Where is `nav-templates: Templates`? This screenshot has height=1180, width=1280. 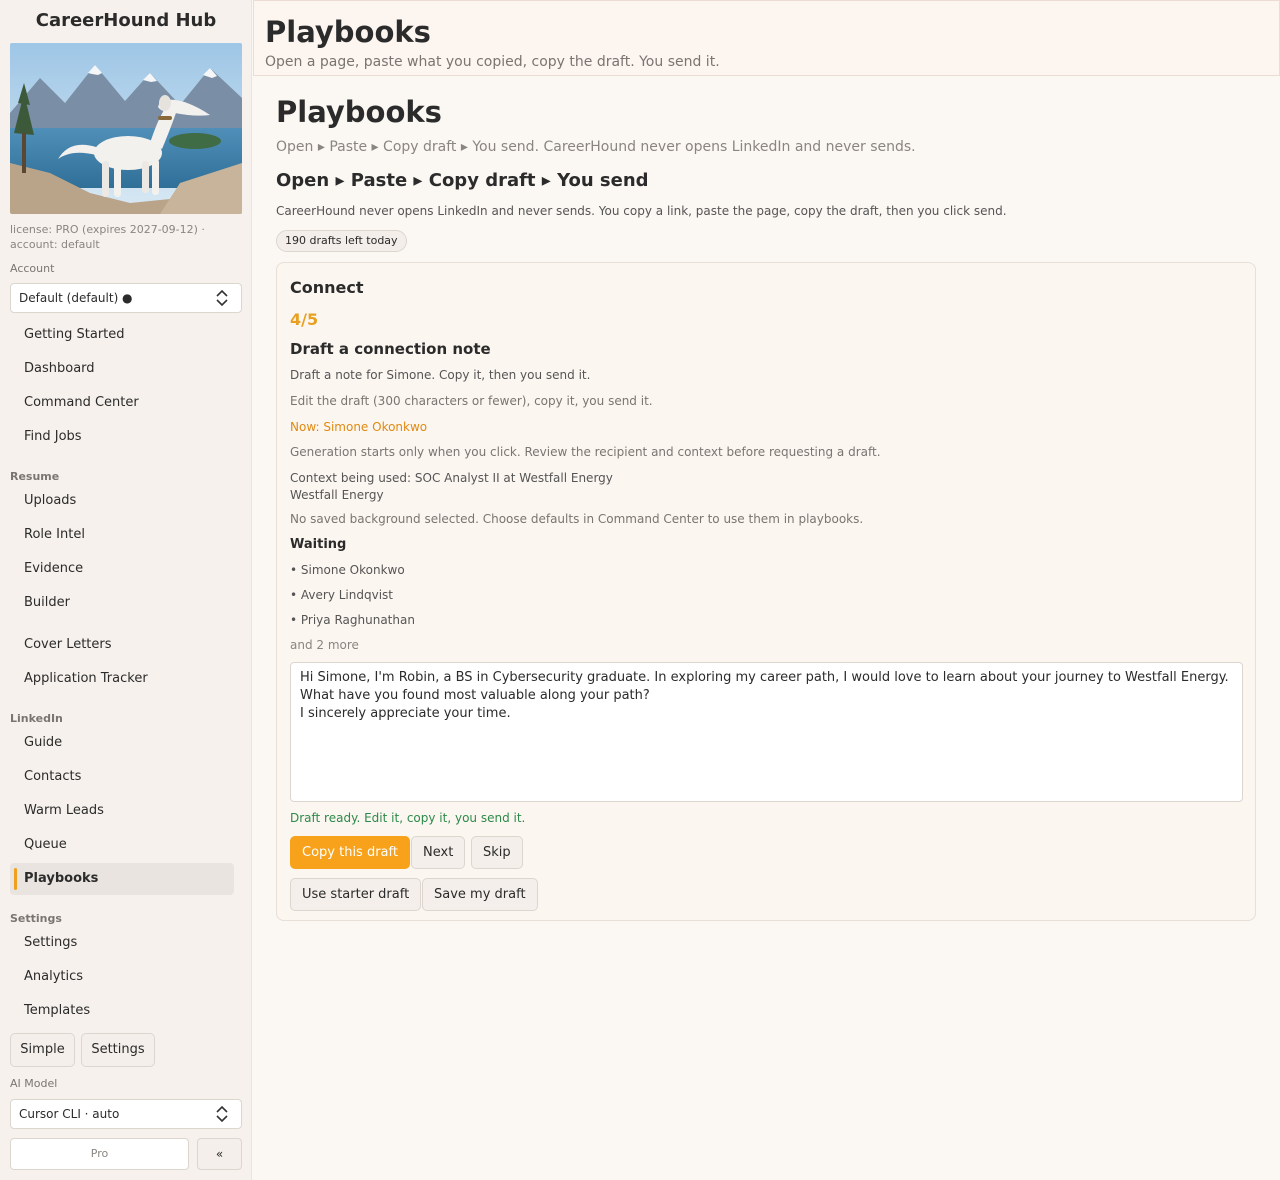
nav-templates: Templates is located at coordinates (122, 1011).